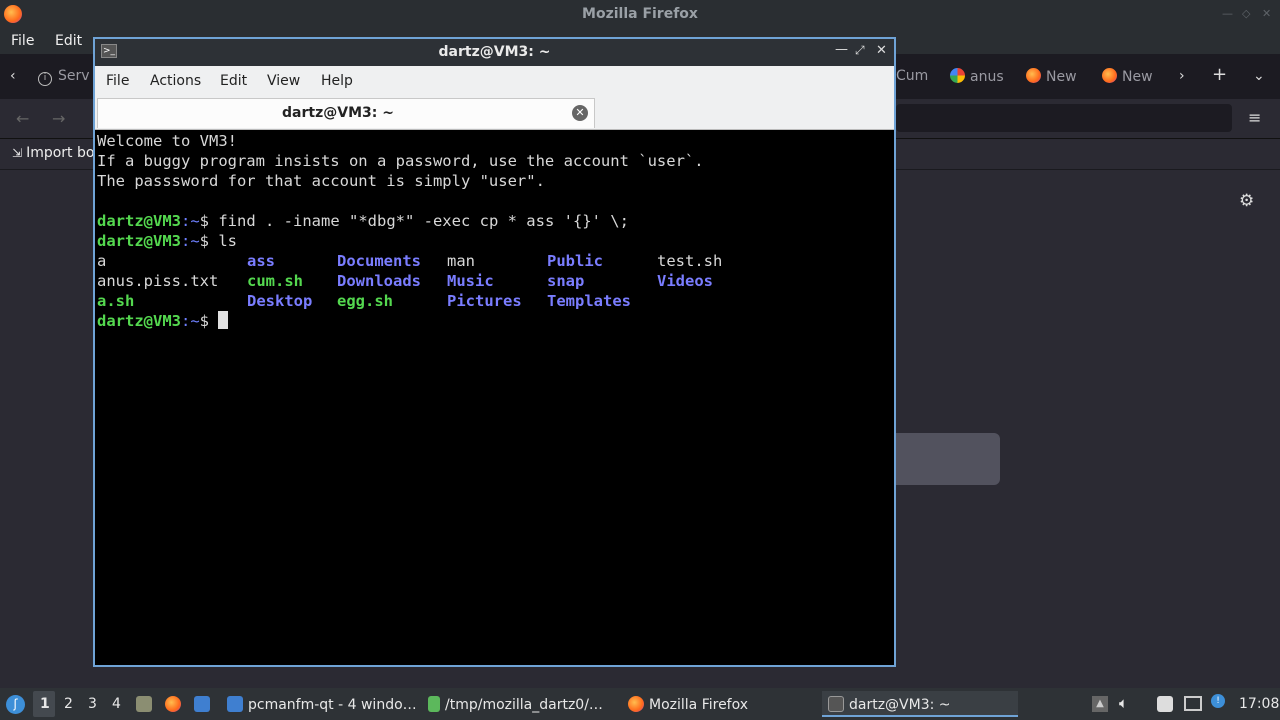 The image size is (1280, 720). Describe the element at coordinates (379, 281) in the screenshot. I see `ls-entry: Downloads` at that location.